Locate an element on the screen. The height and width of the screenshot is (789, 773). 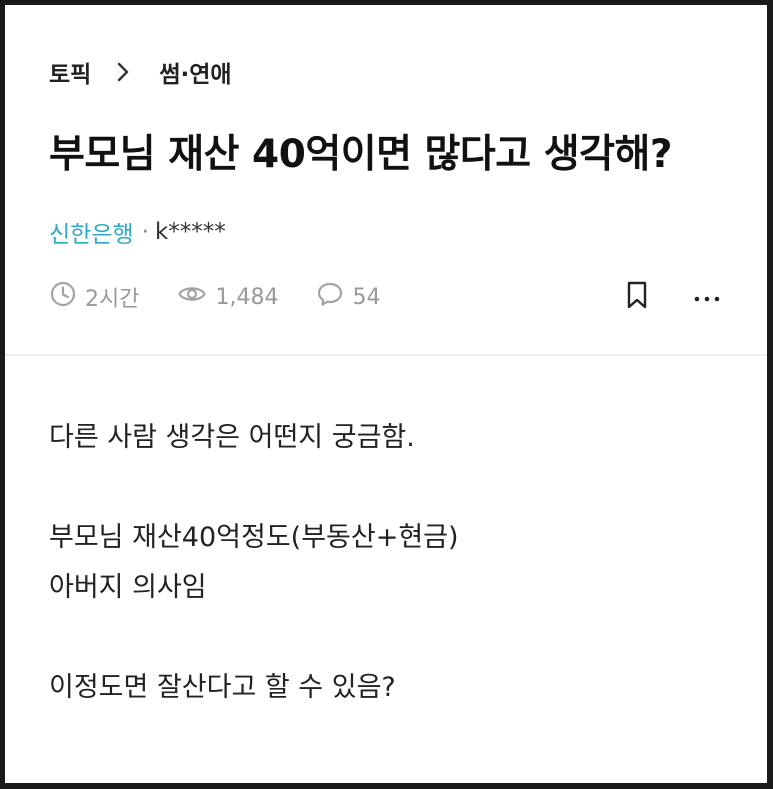
time-value: 2시간 is located at coordinates (112, 299).